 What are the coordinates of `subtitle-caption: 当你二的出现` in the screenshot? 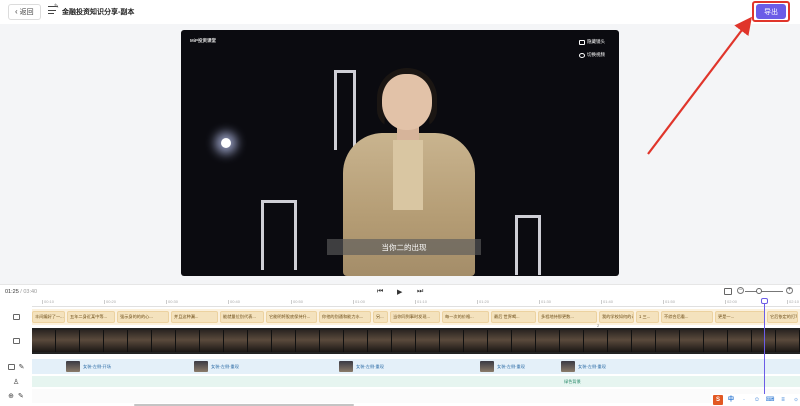 It's located at (404, 247).